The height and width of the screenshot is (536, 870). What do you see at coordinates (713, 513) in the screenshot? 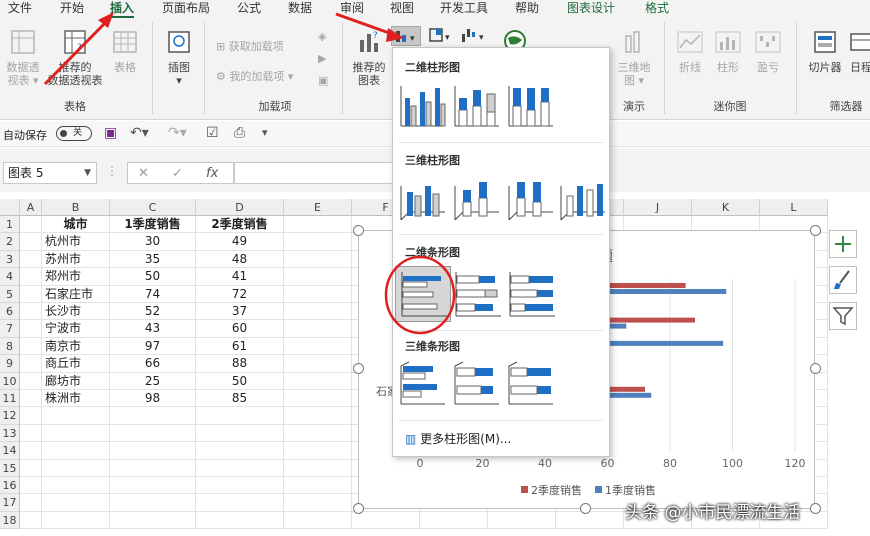
I see `watermark: 头条 @小市民漂流生活` at bounding box center [713, 513].